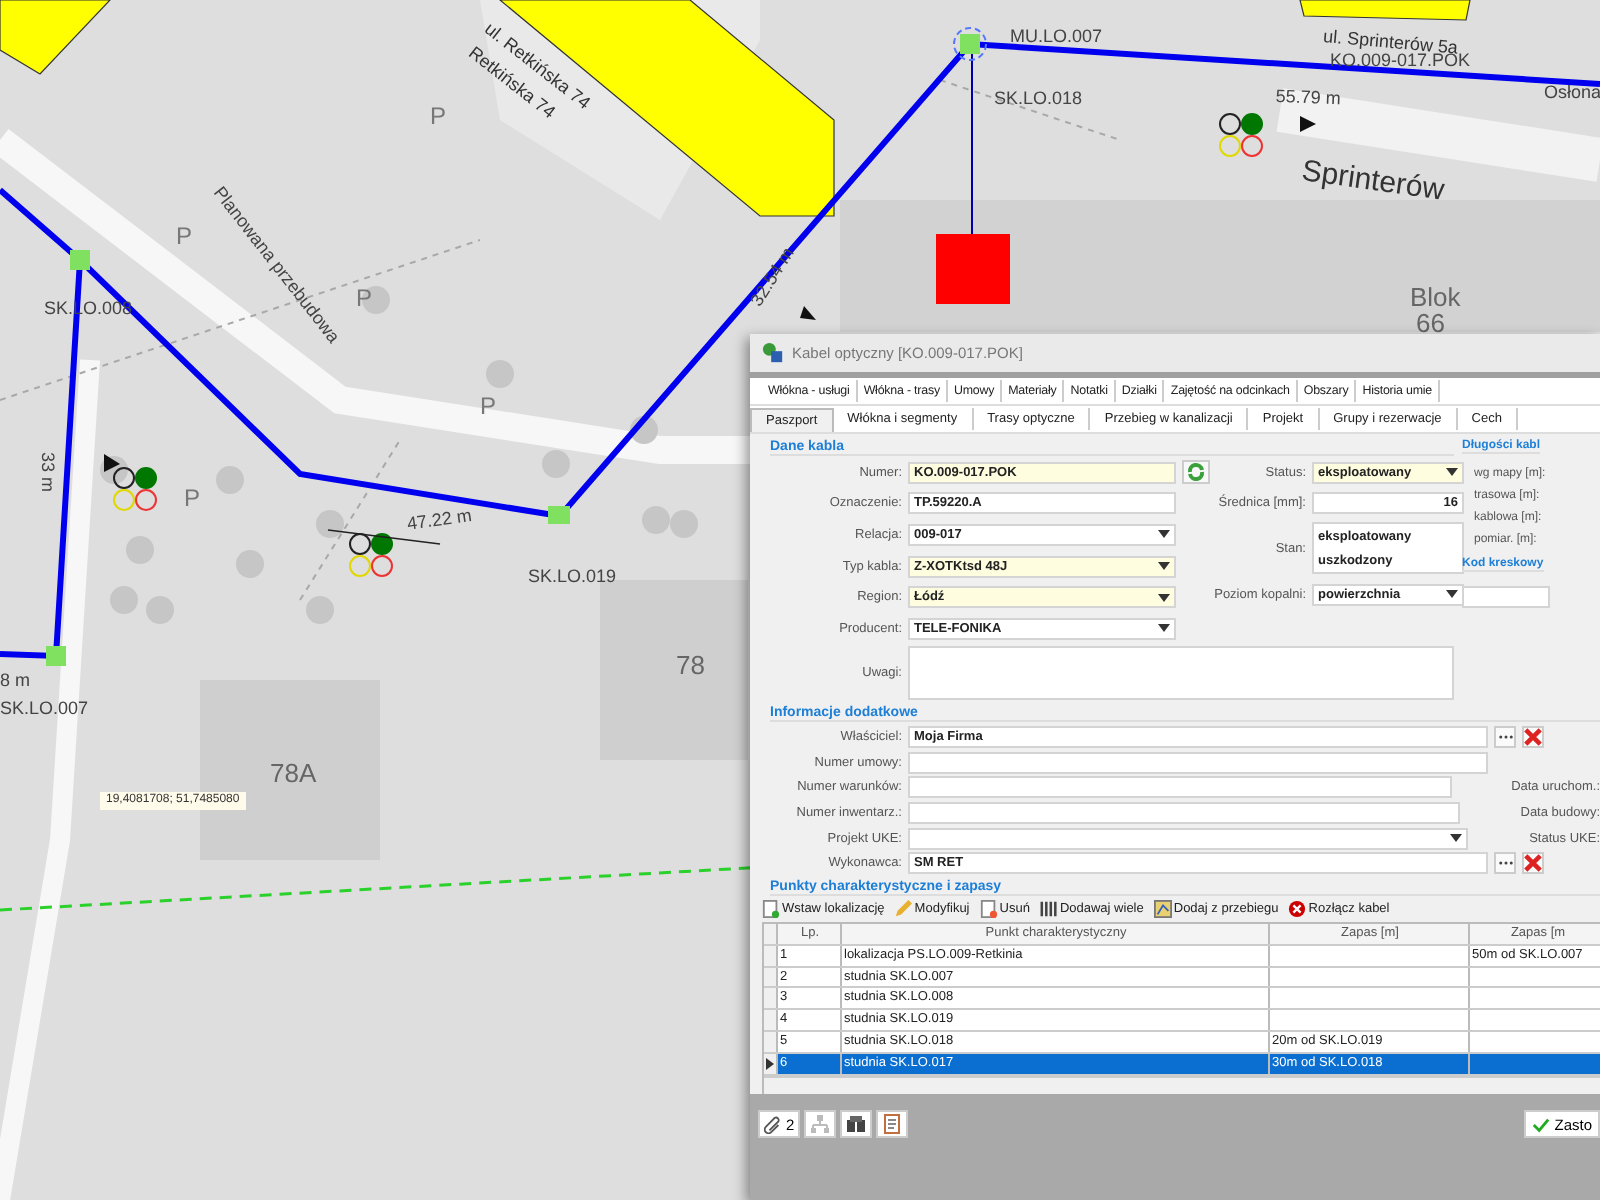  What do you see at coordinates (1400, 61) in the screenshot?
I see `map-label: KO.009-017.POK` at bounding box center [1400, 61].